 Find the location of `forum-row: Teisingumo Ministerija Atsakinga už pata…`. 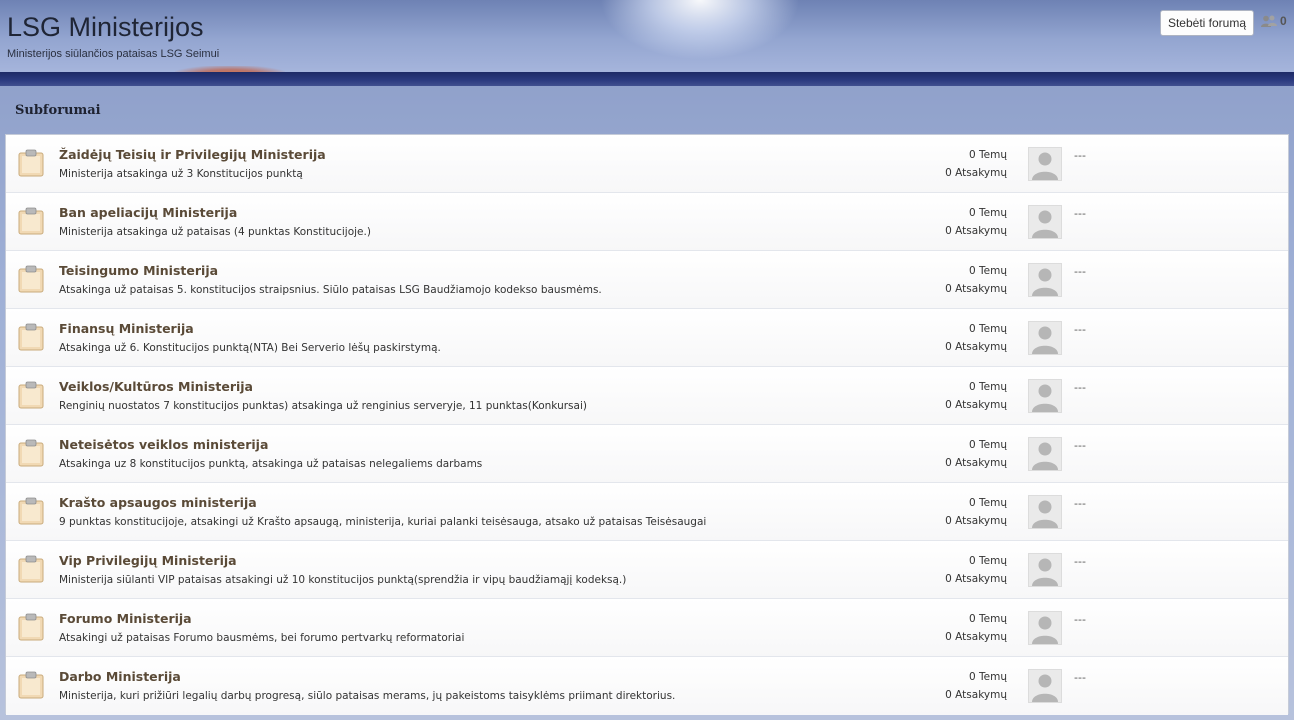

forum-row: Teisingumo Ministerija Atsakinga už pata… is located at coordinates (647, 280).